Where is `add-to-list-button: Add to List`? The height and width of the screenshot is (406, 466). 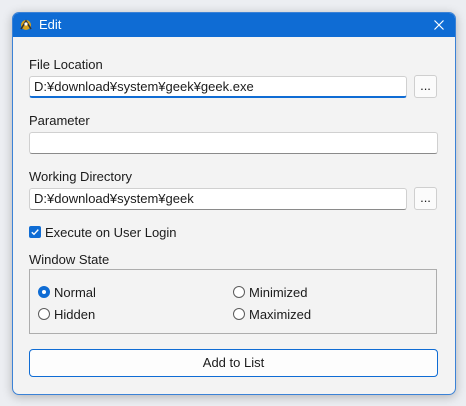
add-to-list-button: Add to List is located at coordinates (233, 363).